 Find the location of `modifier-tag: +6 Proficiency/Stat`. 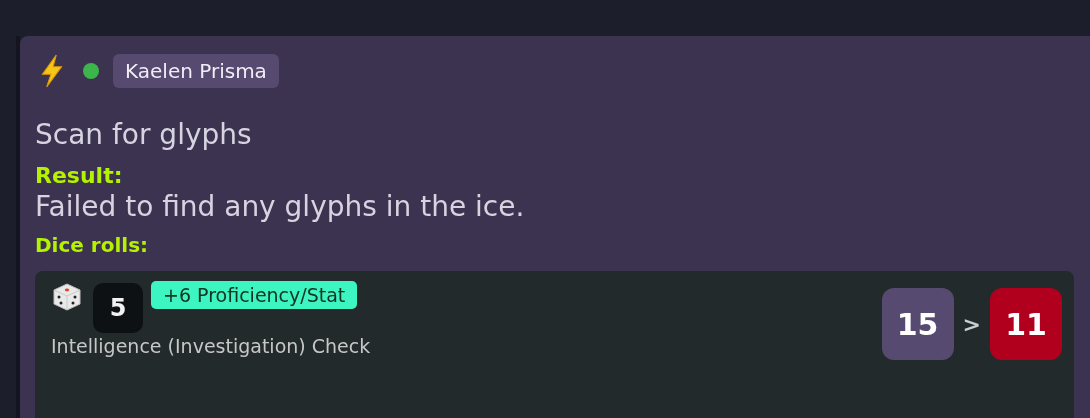

modifier-tag: +6 Proficiency/Stat is located at coordinates (254, 295).